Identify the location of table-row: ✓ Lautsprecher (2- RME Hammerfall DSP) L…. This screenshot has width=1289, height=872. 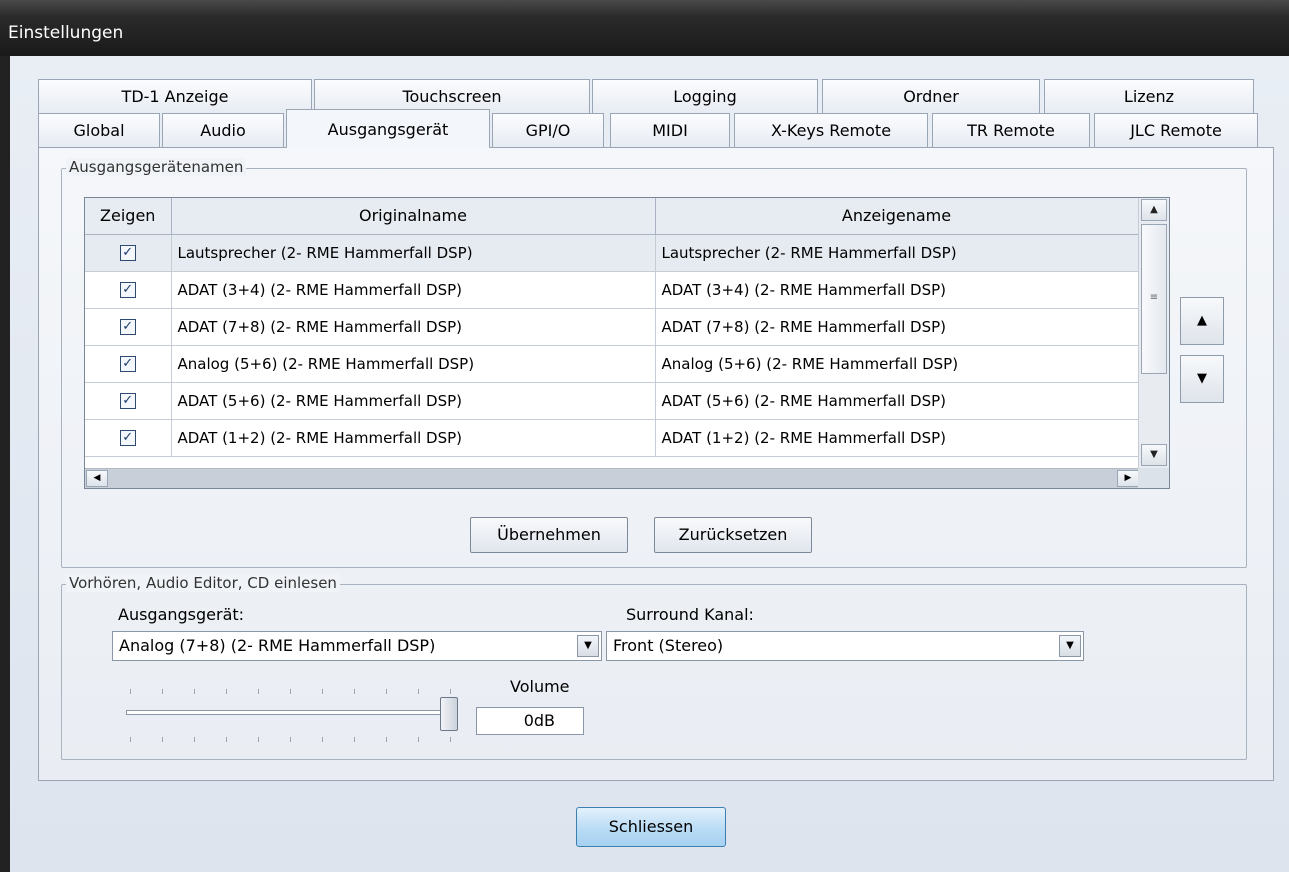
(612, 253).